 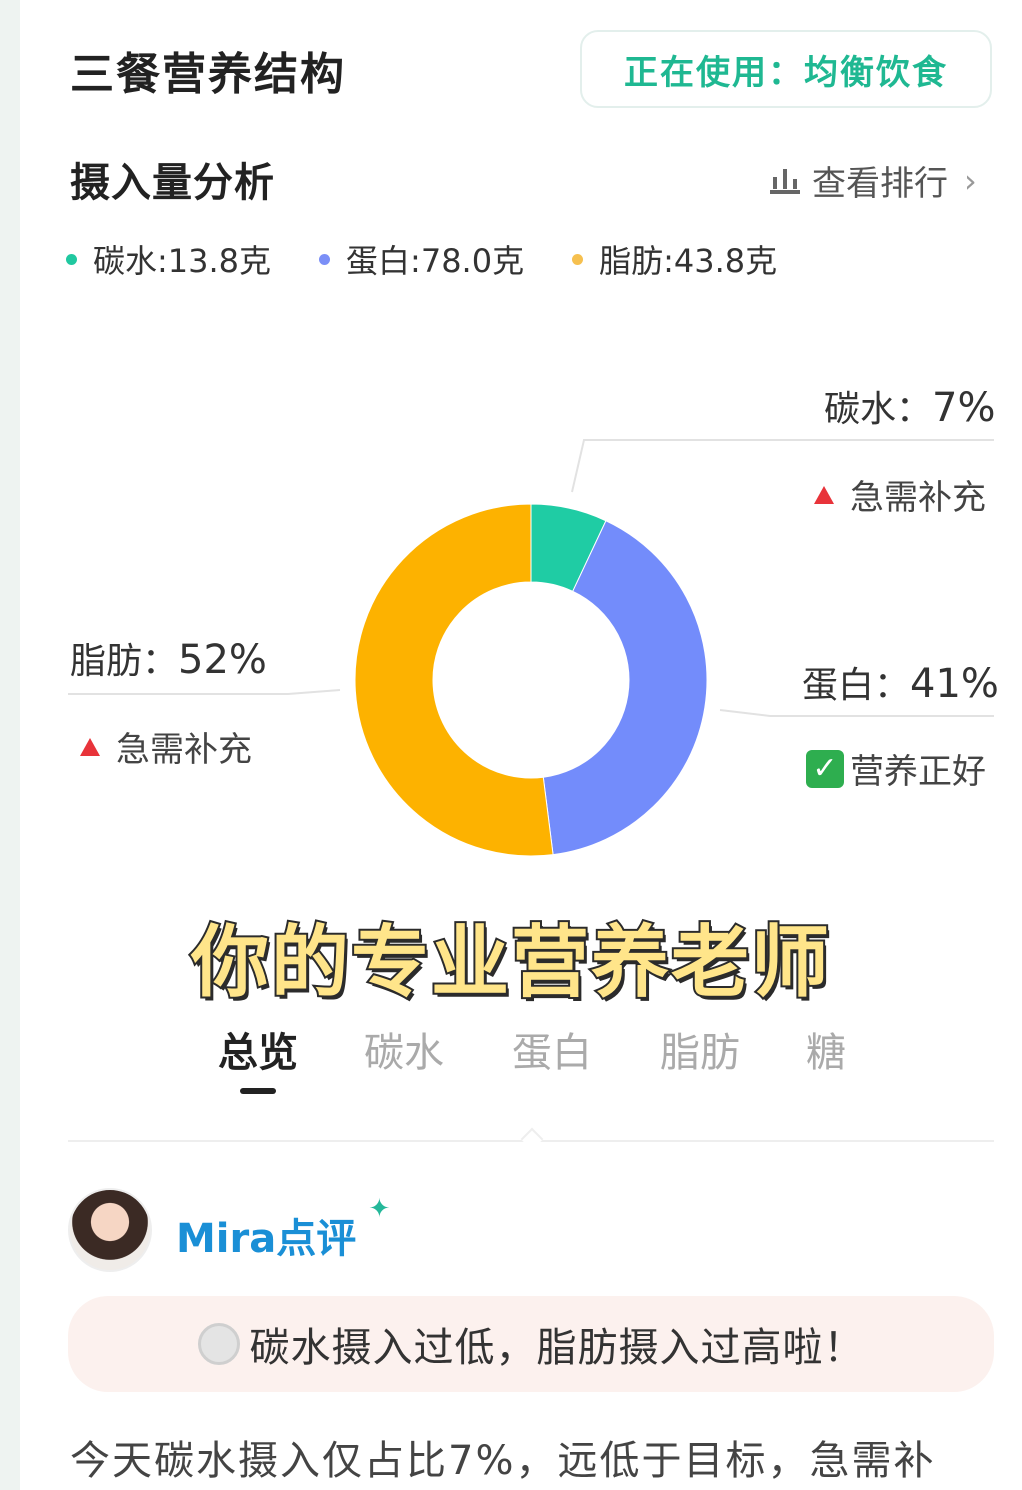 I want to click on callout-carbs-pct: 7%, so click(x=964, y=408).